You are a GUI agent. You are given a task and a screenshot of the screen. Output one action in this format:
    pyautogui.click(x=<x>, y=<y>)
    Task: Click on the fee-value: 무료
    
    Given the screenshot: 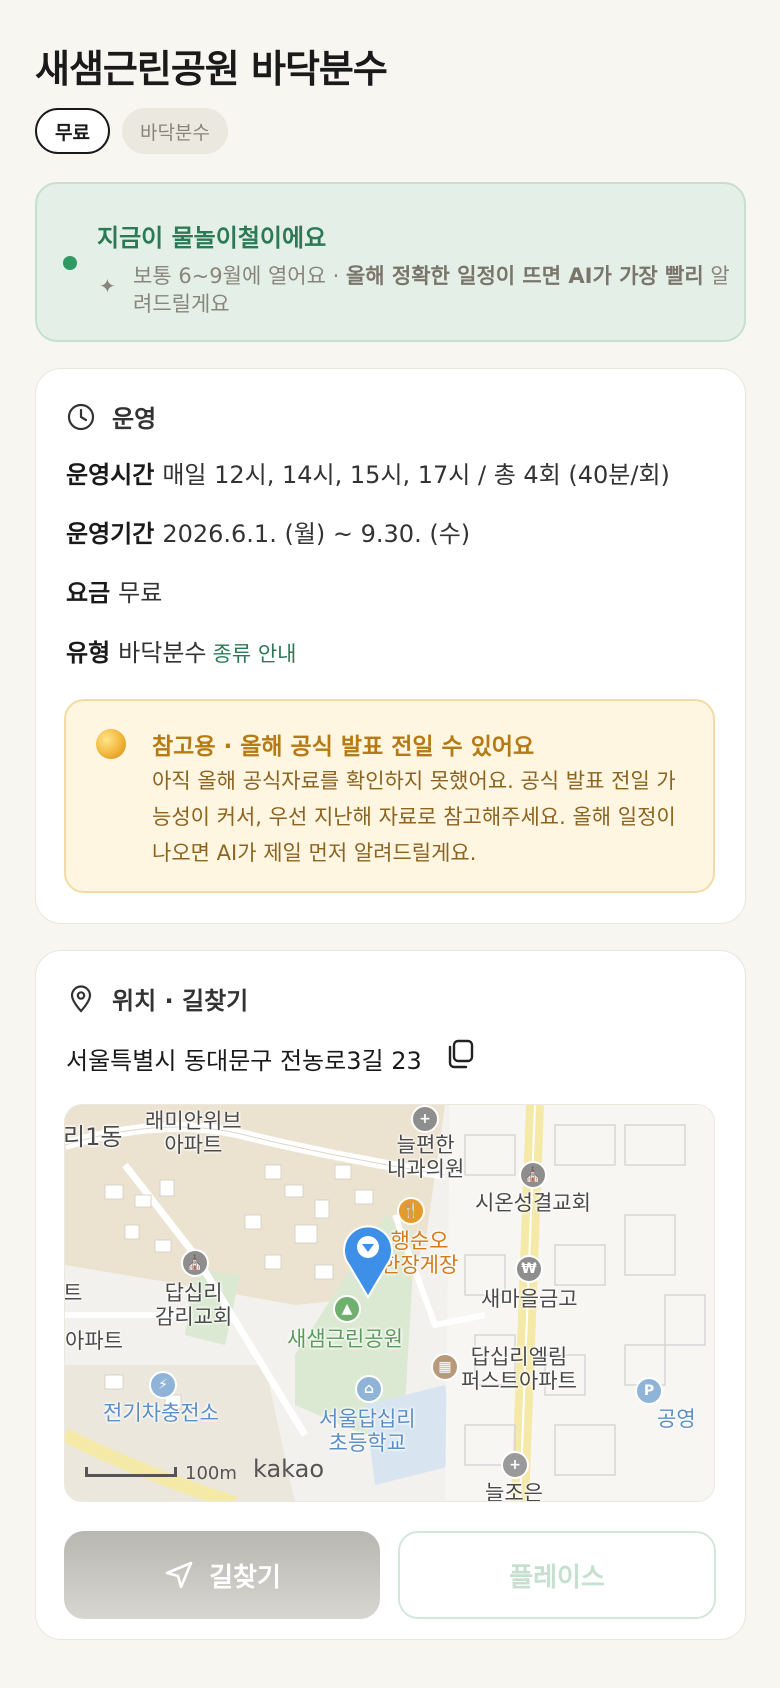 What is the action you would take?
    pyautogui.click(x=140, y=593)
    